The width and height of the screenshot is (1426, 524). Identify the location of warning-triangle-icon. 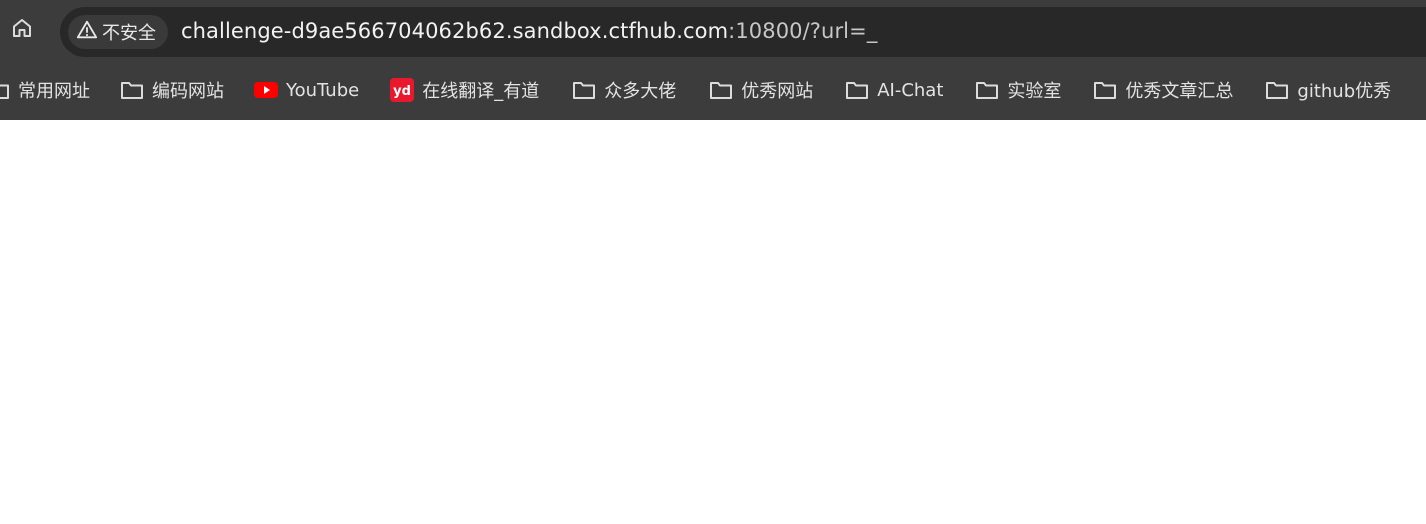
(87, 32).